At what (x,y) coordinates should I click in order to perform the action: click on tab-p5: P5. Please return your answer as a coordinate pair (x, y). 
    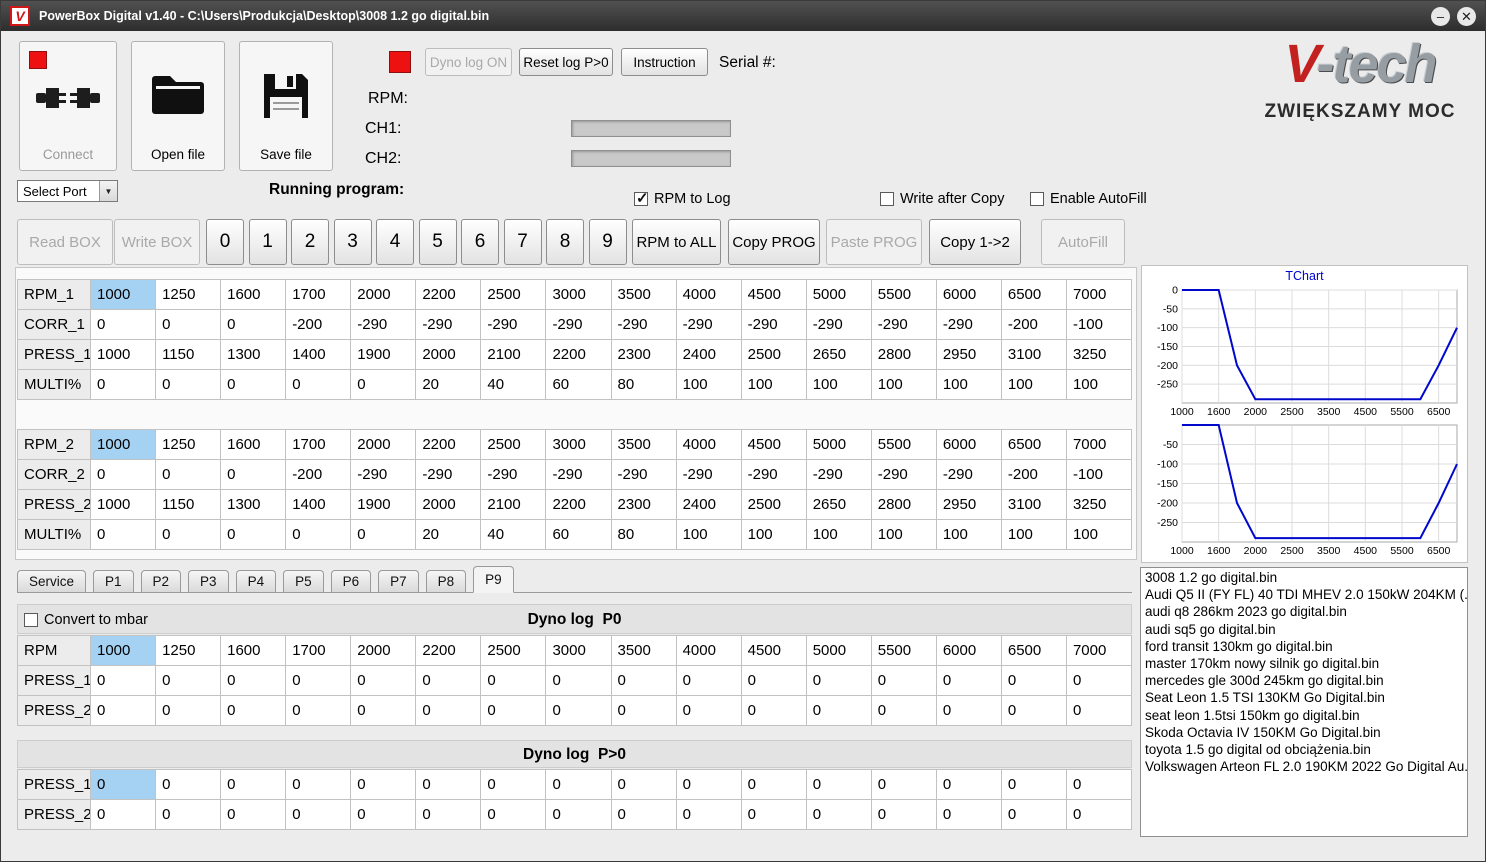
    Looking at the image, I should click on (303, 581).